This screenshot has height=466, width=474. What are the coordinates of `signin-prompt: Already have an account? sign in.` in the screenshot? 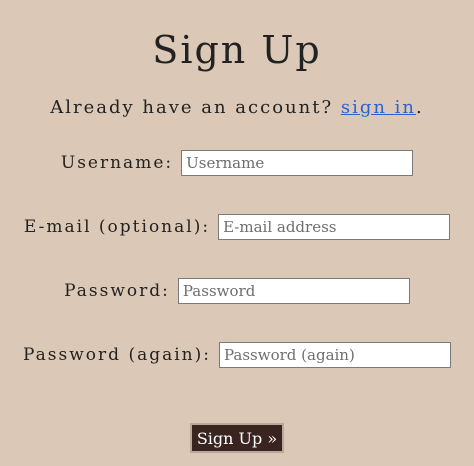 It's located at (237, 108).